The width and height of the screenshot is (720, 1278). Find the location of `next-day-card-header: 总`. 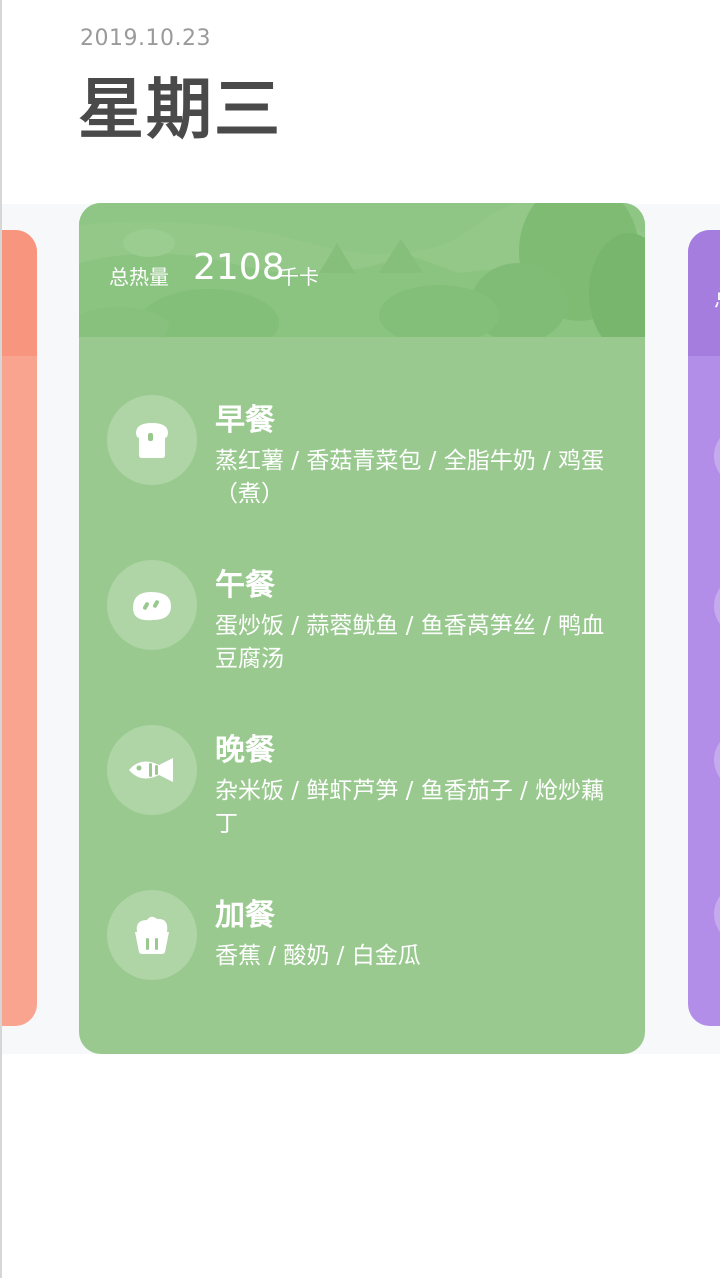

next-day-card-header: 总 is located at coordinates (704, 293).